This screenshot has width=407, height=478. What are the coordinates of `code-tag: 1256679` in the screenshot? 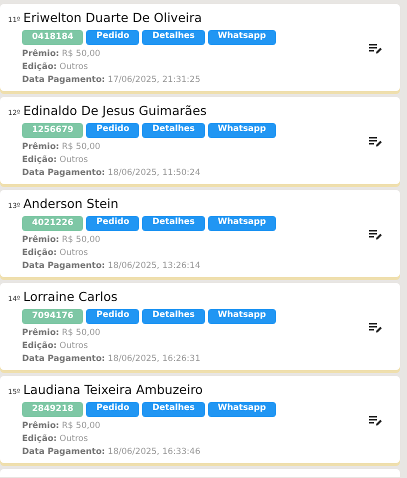 It's located at (53, 130).